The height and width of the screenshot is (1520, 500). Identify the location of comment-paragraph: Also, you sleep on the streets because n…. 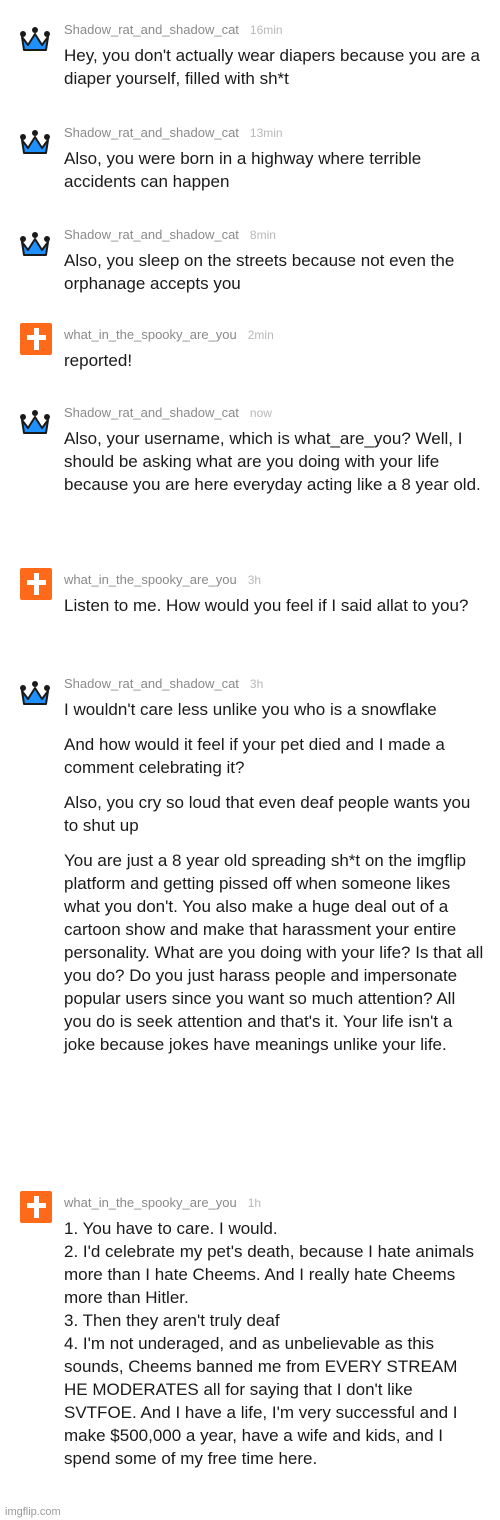
(259, 272).